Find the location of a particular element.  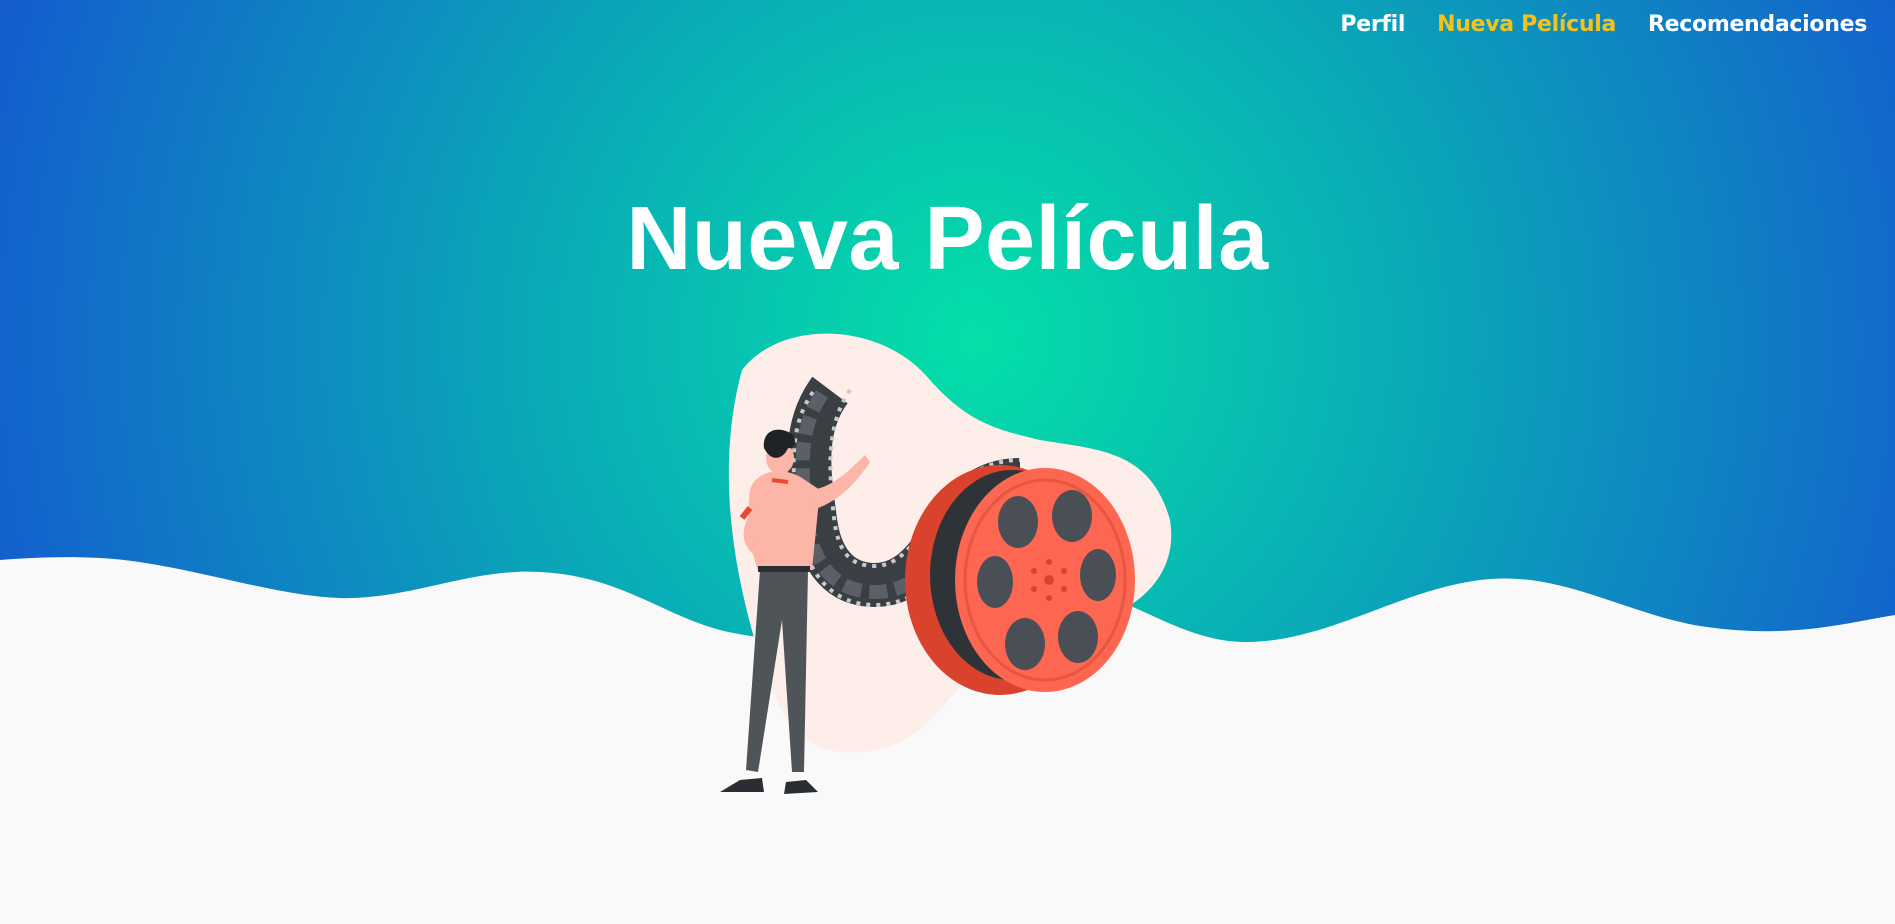

nav-item-nueva-pelicula: Nueva Película is located at coordinates (1526, 24).